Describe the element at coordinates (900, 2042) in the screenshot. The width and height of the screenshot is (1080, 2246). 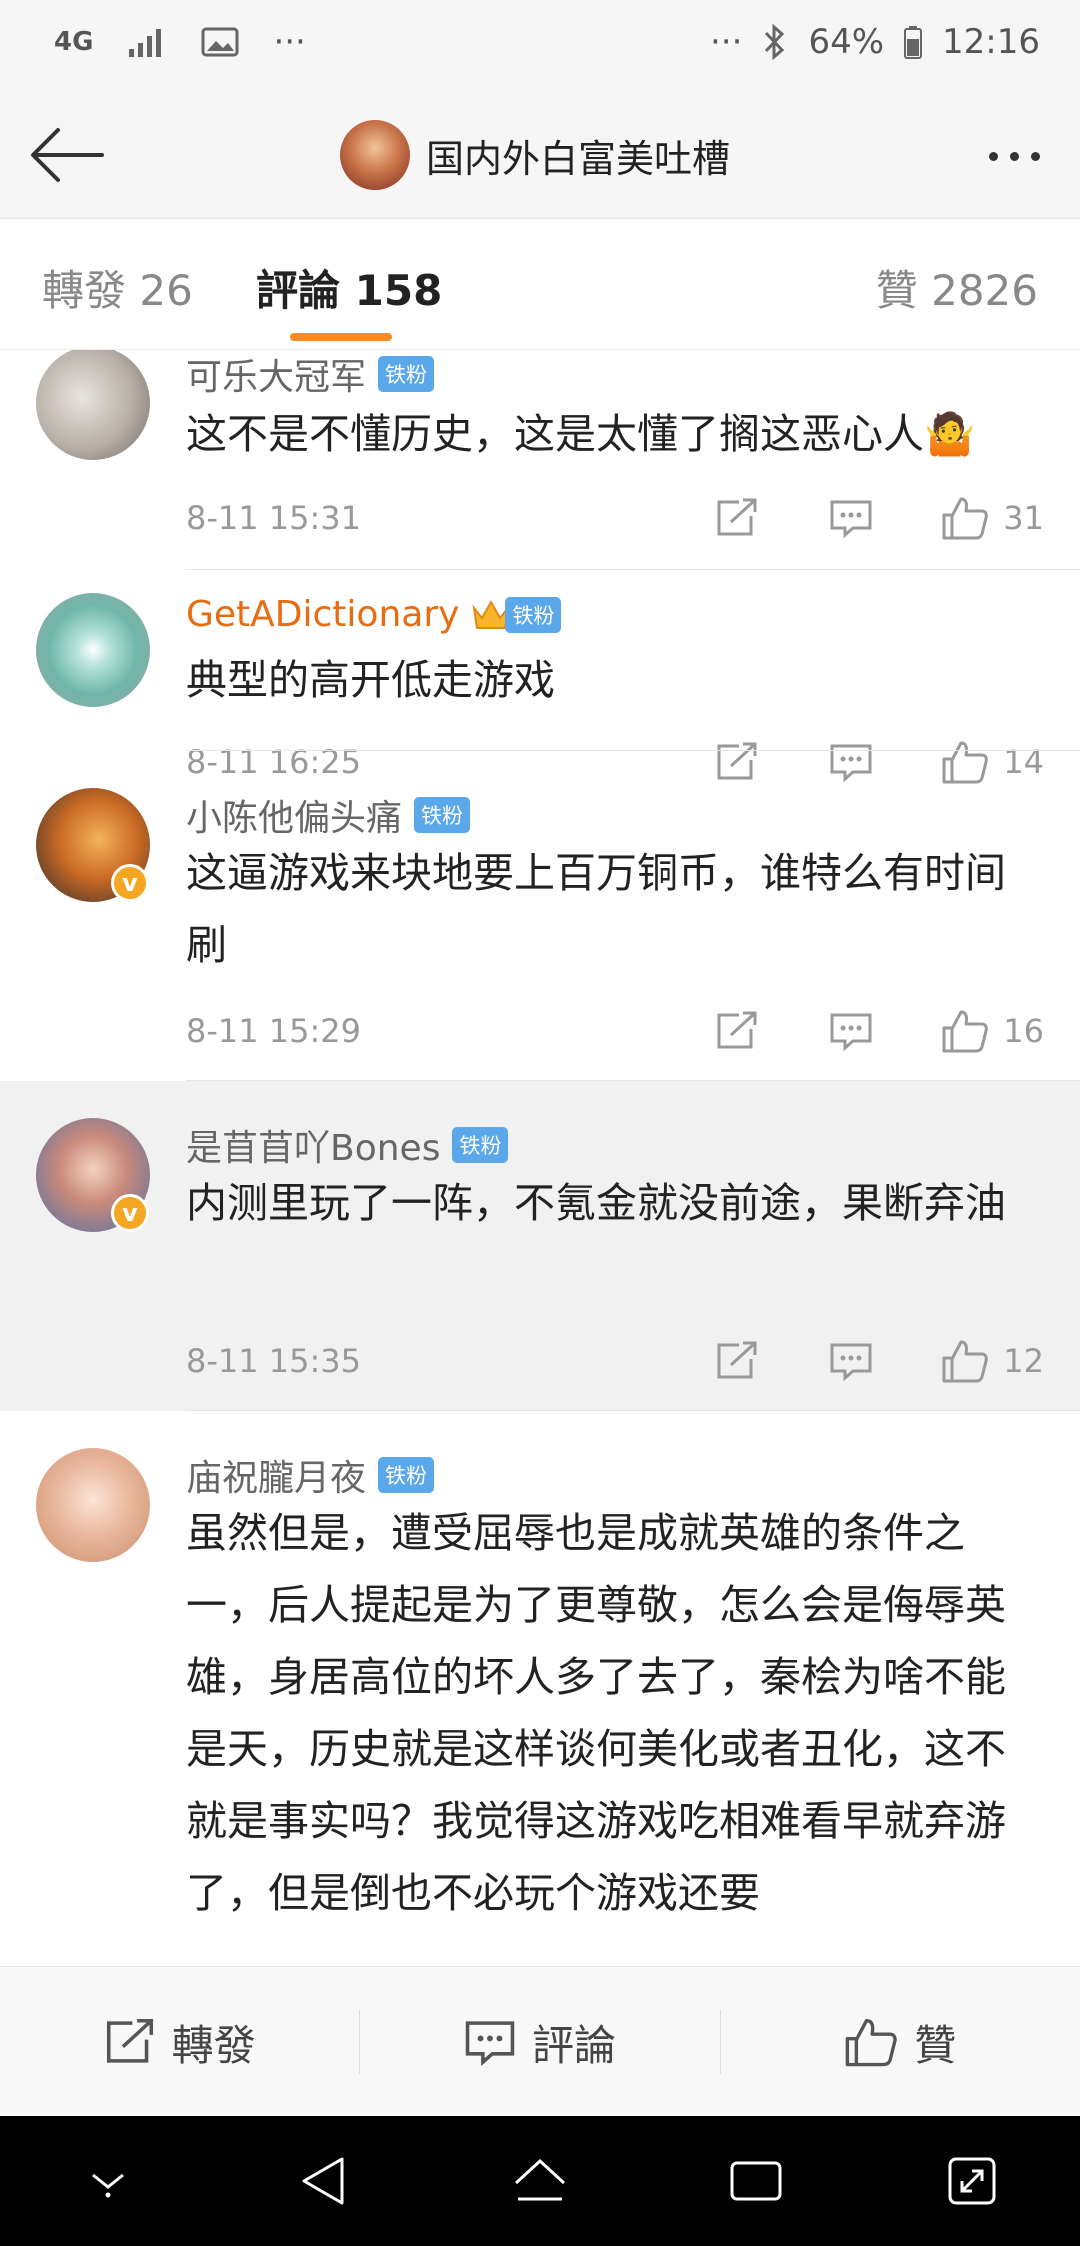
I see `like-post-button: 贊` at that location.